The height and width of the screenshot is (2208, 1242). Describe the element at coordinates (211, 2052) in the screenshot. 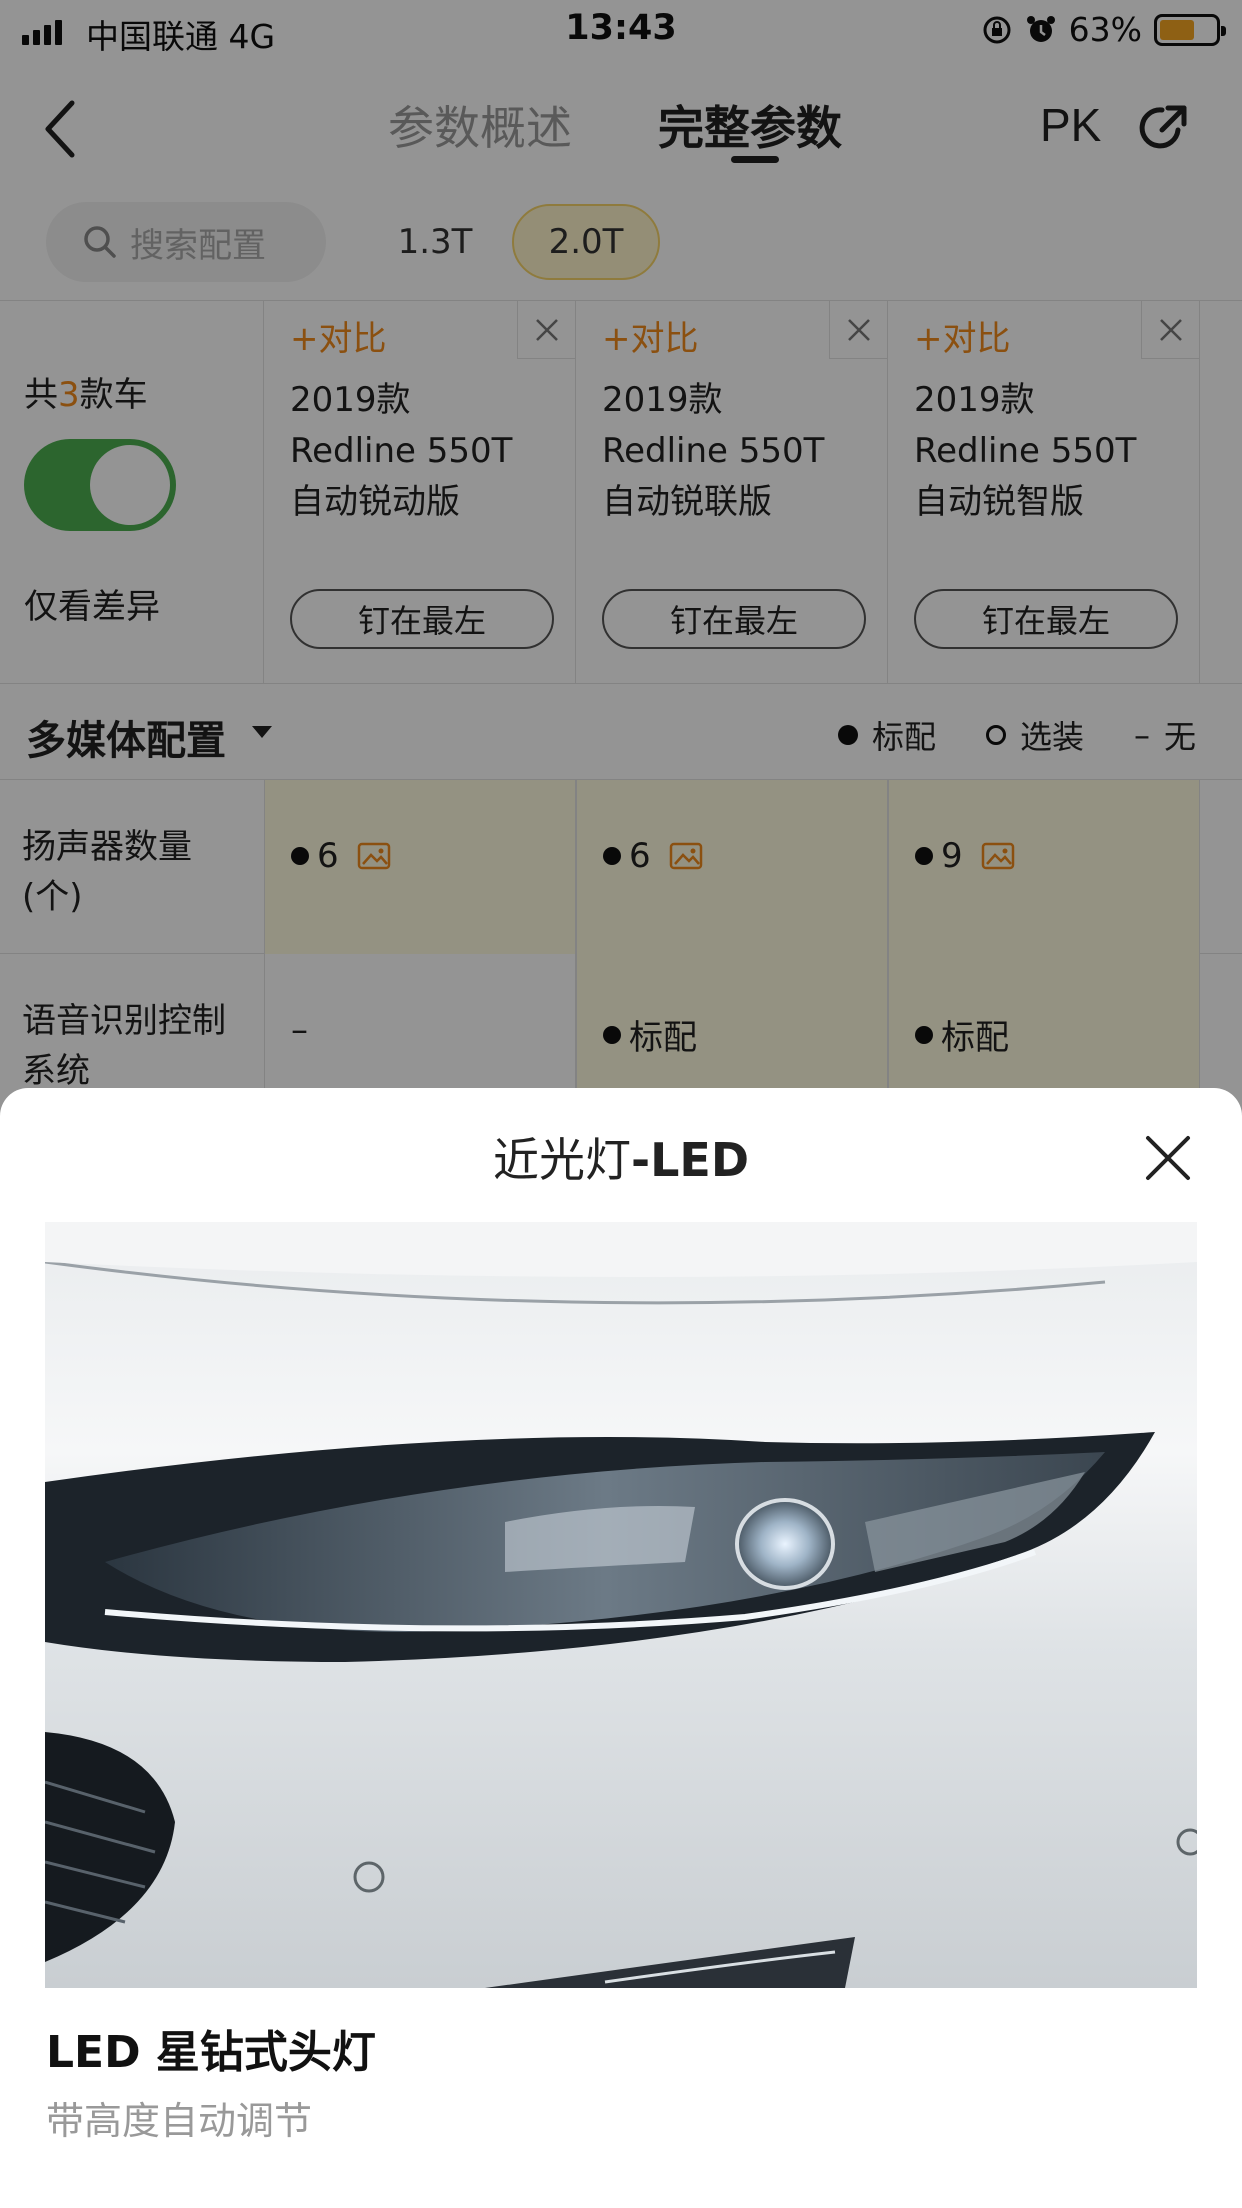

I see `feature-name: LED 星钻式头灯` at that location.